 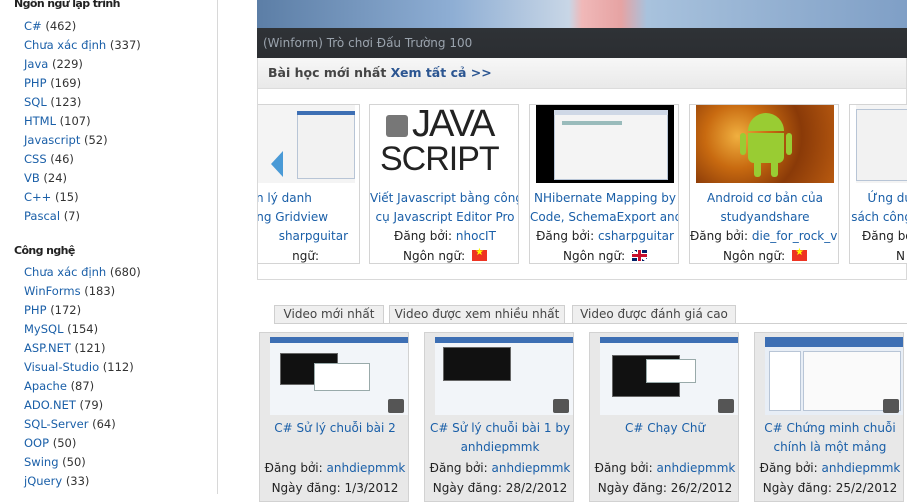 I want to click on lesson-title: Ứng dụ sách công, so click(x=878, y=208).